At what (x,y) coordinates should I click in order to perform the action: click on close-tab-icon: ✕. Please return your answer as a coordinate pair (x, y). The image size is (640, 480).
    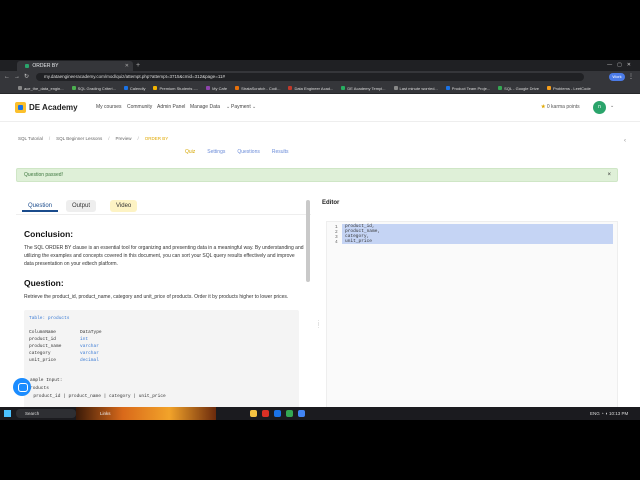
    Looking at the image, I should click on (127, 66).